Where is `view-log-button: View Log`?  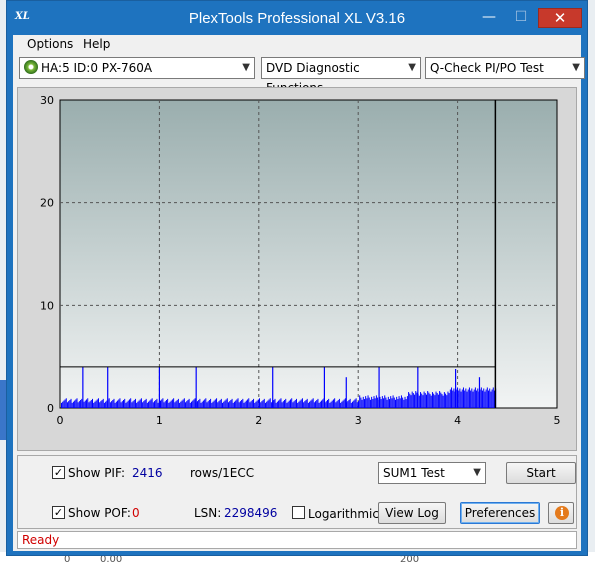 view-log-button: View Log is located at coordinates (412, 513).